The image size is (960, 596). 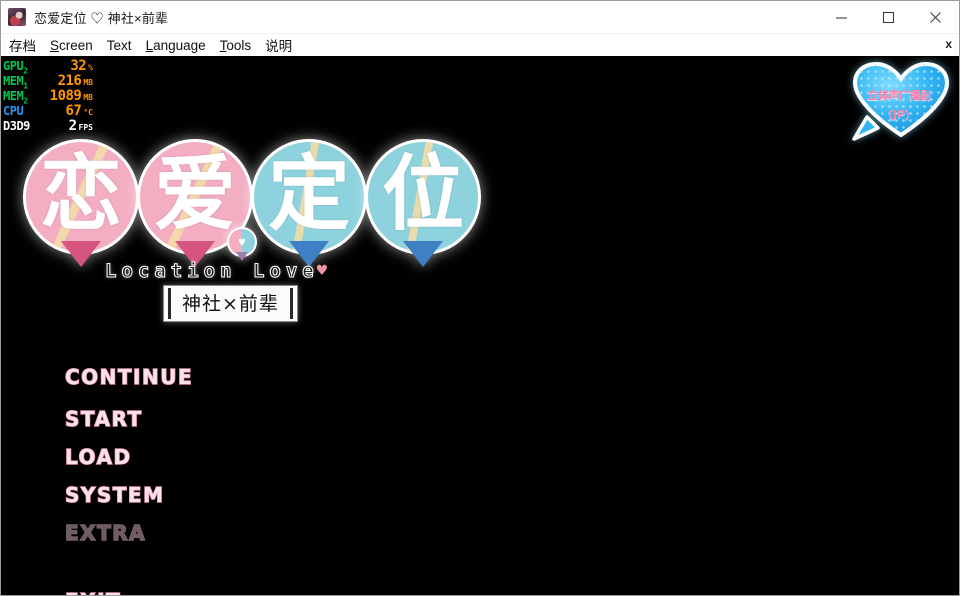 What do you see at coordinates (128, 376) in the screenshot?
I see `menu-button-continue: CONTINUE` at bounding box center [128, 376].